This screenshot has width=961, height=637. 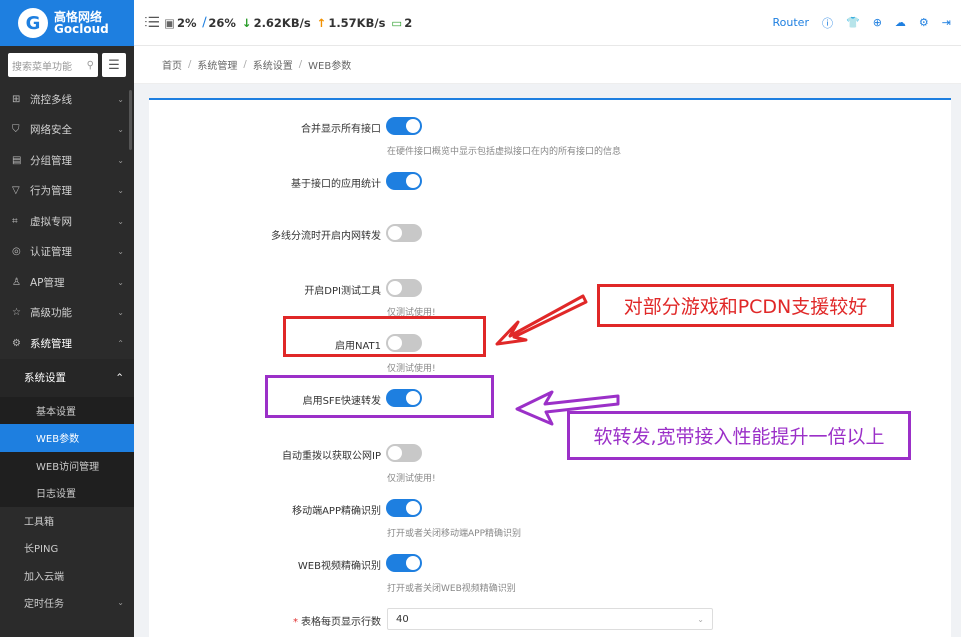 What do you see at coordinates (16, 191) in the screenshot?
I see `filter-icon: ▽` at bounding box center [16, 191].